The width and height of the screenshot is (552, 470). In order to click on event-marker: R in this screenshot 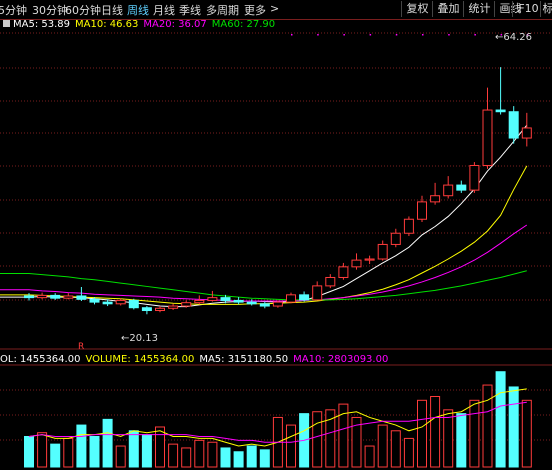, I will do `click(81, 347)`.